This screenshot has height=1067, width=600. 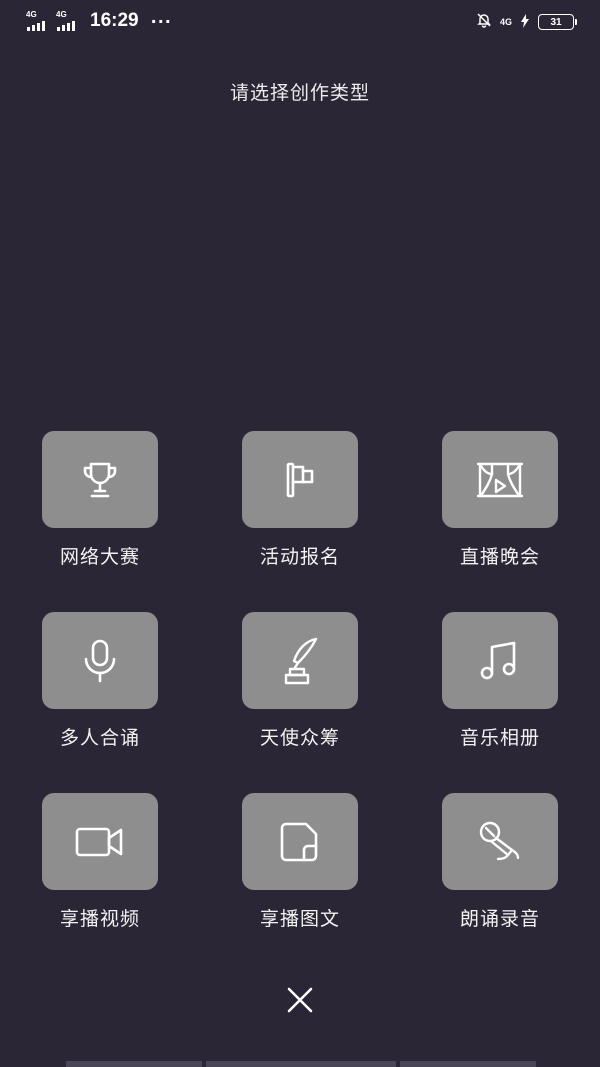 I want to click on tile-share-article: 享播图文, so click(x=300, y=862).